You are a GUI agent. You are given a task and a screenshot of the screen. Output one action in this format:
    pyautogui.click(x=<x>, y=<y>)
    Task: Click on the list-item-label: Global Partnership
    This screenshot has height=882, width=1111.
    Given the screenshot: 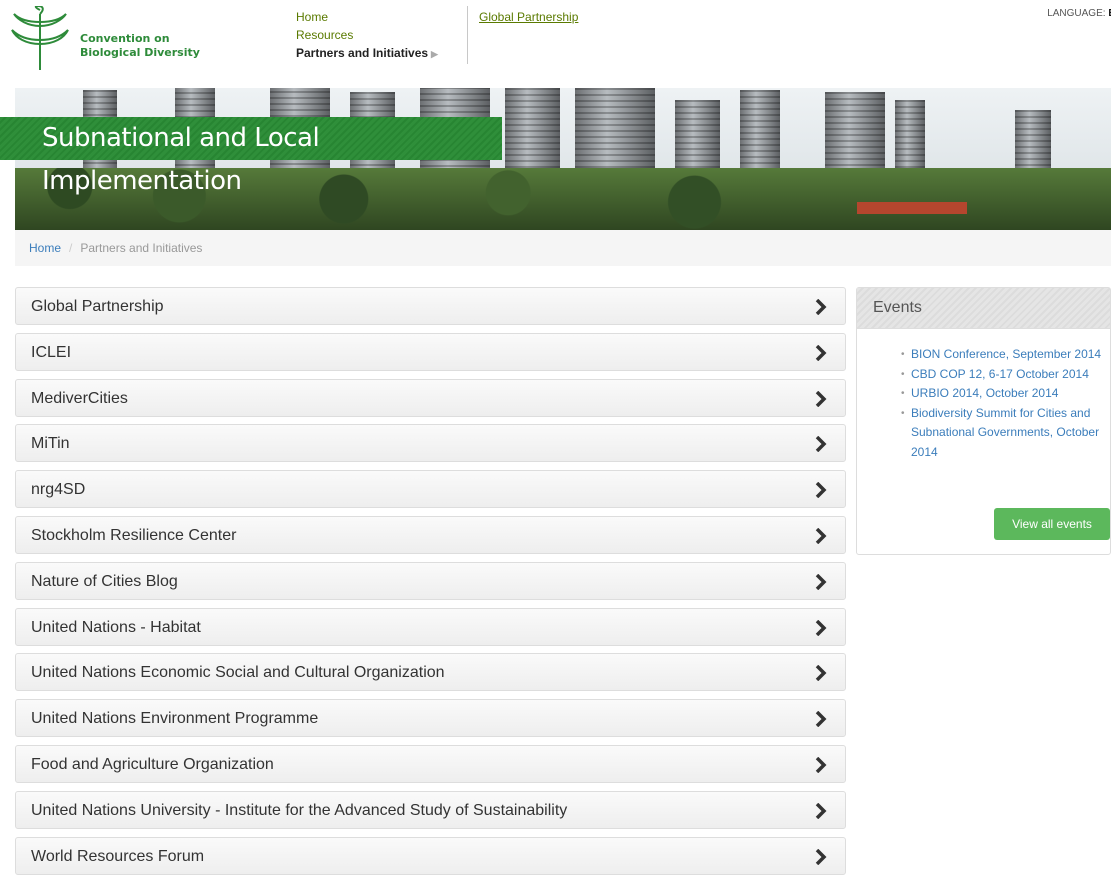 What is the action you would take?
    pyautogui.click(x=97, y=306)
    